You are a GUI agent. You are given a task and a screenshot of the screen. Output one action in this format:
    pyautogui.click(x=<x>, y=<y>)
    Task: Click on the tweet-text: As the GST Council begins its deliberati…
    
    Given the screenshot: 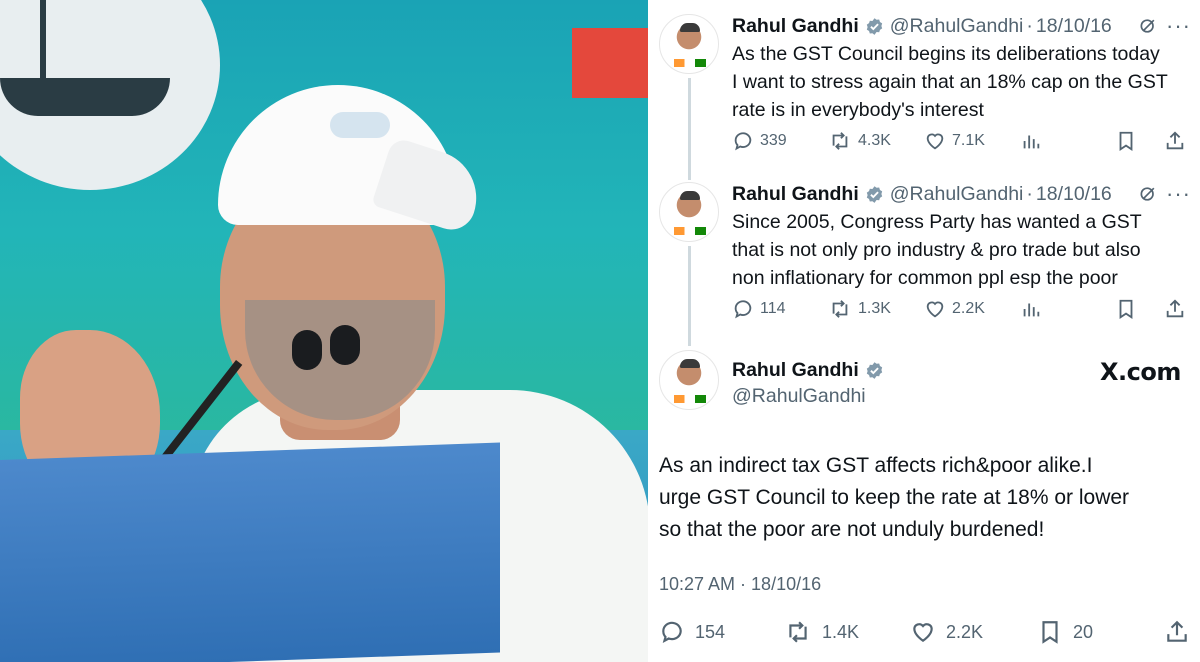 What is the action you would take?
    pyautogui.click(x=950, y=82)
    